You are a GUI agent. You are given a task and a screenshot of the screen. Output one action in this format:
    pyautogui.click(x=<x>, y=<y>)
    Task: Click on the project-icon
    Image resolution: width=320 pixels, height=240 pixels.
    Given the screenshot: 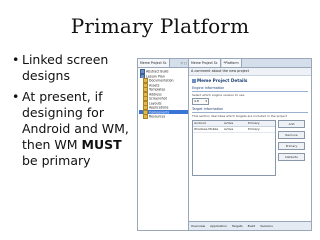 What is the action you would take?
    pyautogui.click(x=194, y=81)
    